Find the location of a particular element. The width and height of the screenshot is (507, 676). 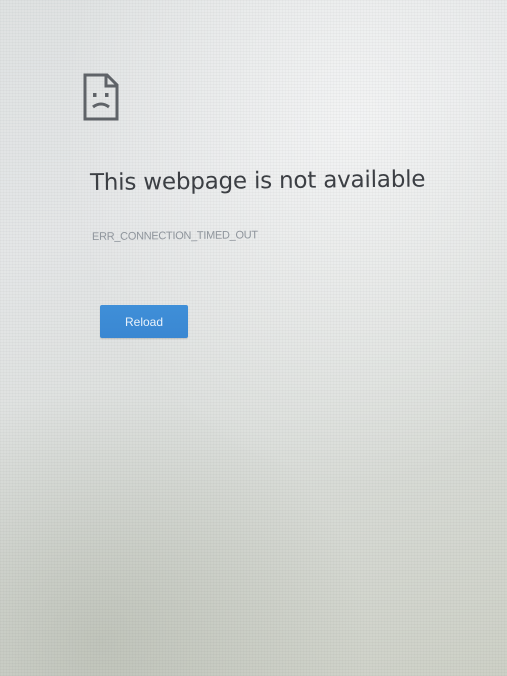

error-title: This webpage is not available is located at coordinates (257, 181).